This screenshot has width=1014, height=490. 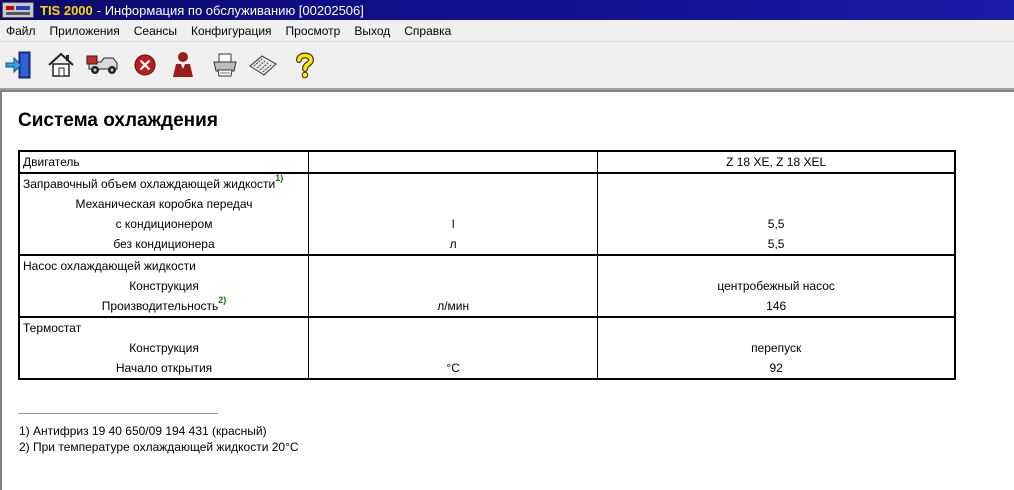 I want to click on table-row: Начало открытия °C 92, so click(x=487, y=368).